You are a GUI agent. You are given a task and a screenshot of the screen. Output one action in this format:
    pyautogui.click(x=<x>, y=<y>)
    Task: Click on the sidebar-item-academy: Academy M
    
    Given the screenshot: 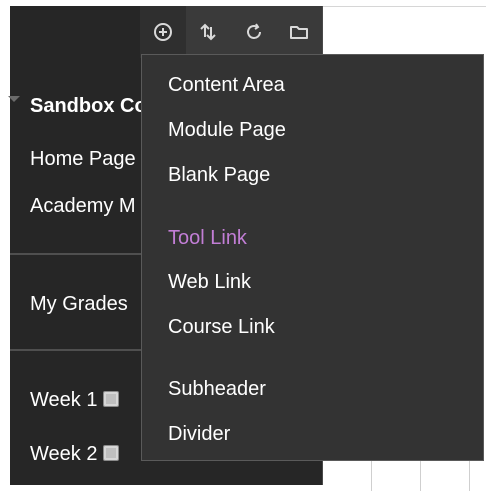 What is the action you would take?
    pyautogui.click(x=83, y=206)
    